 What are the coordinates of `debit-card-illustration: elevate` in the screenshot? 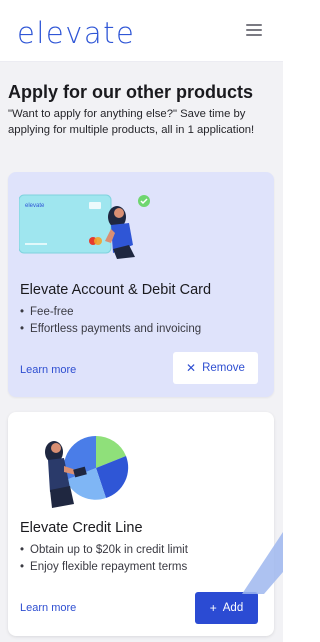 It's located at (84, 226).